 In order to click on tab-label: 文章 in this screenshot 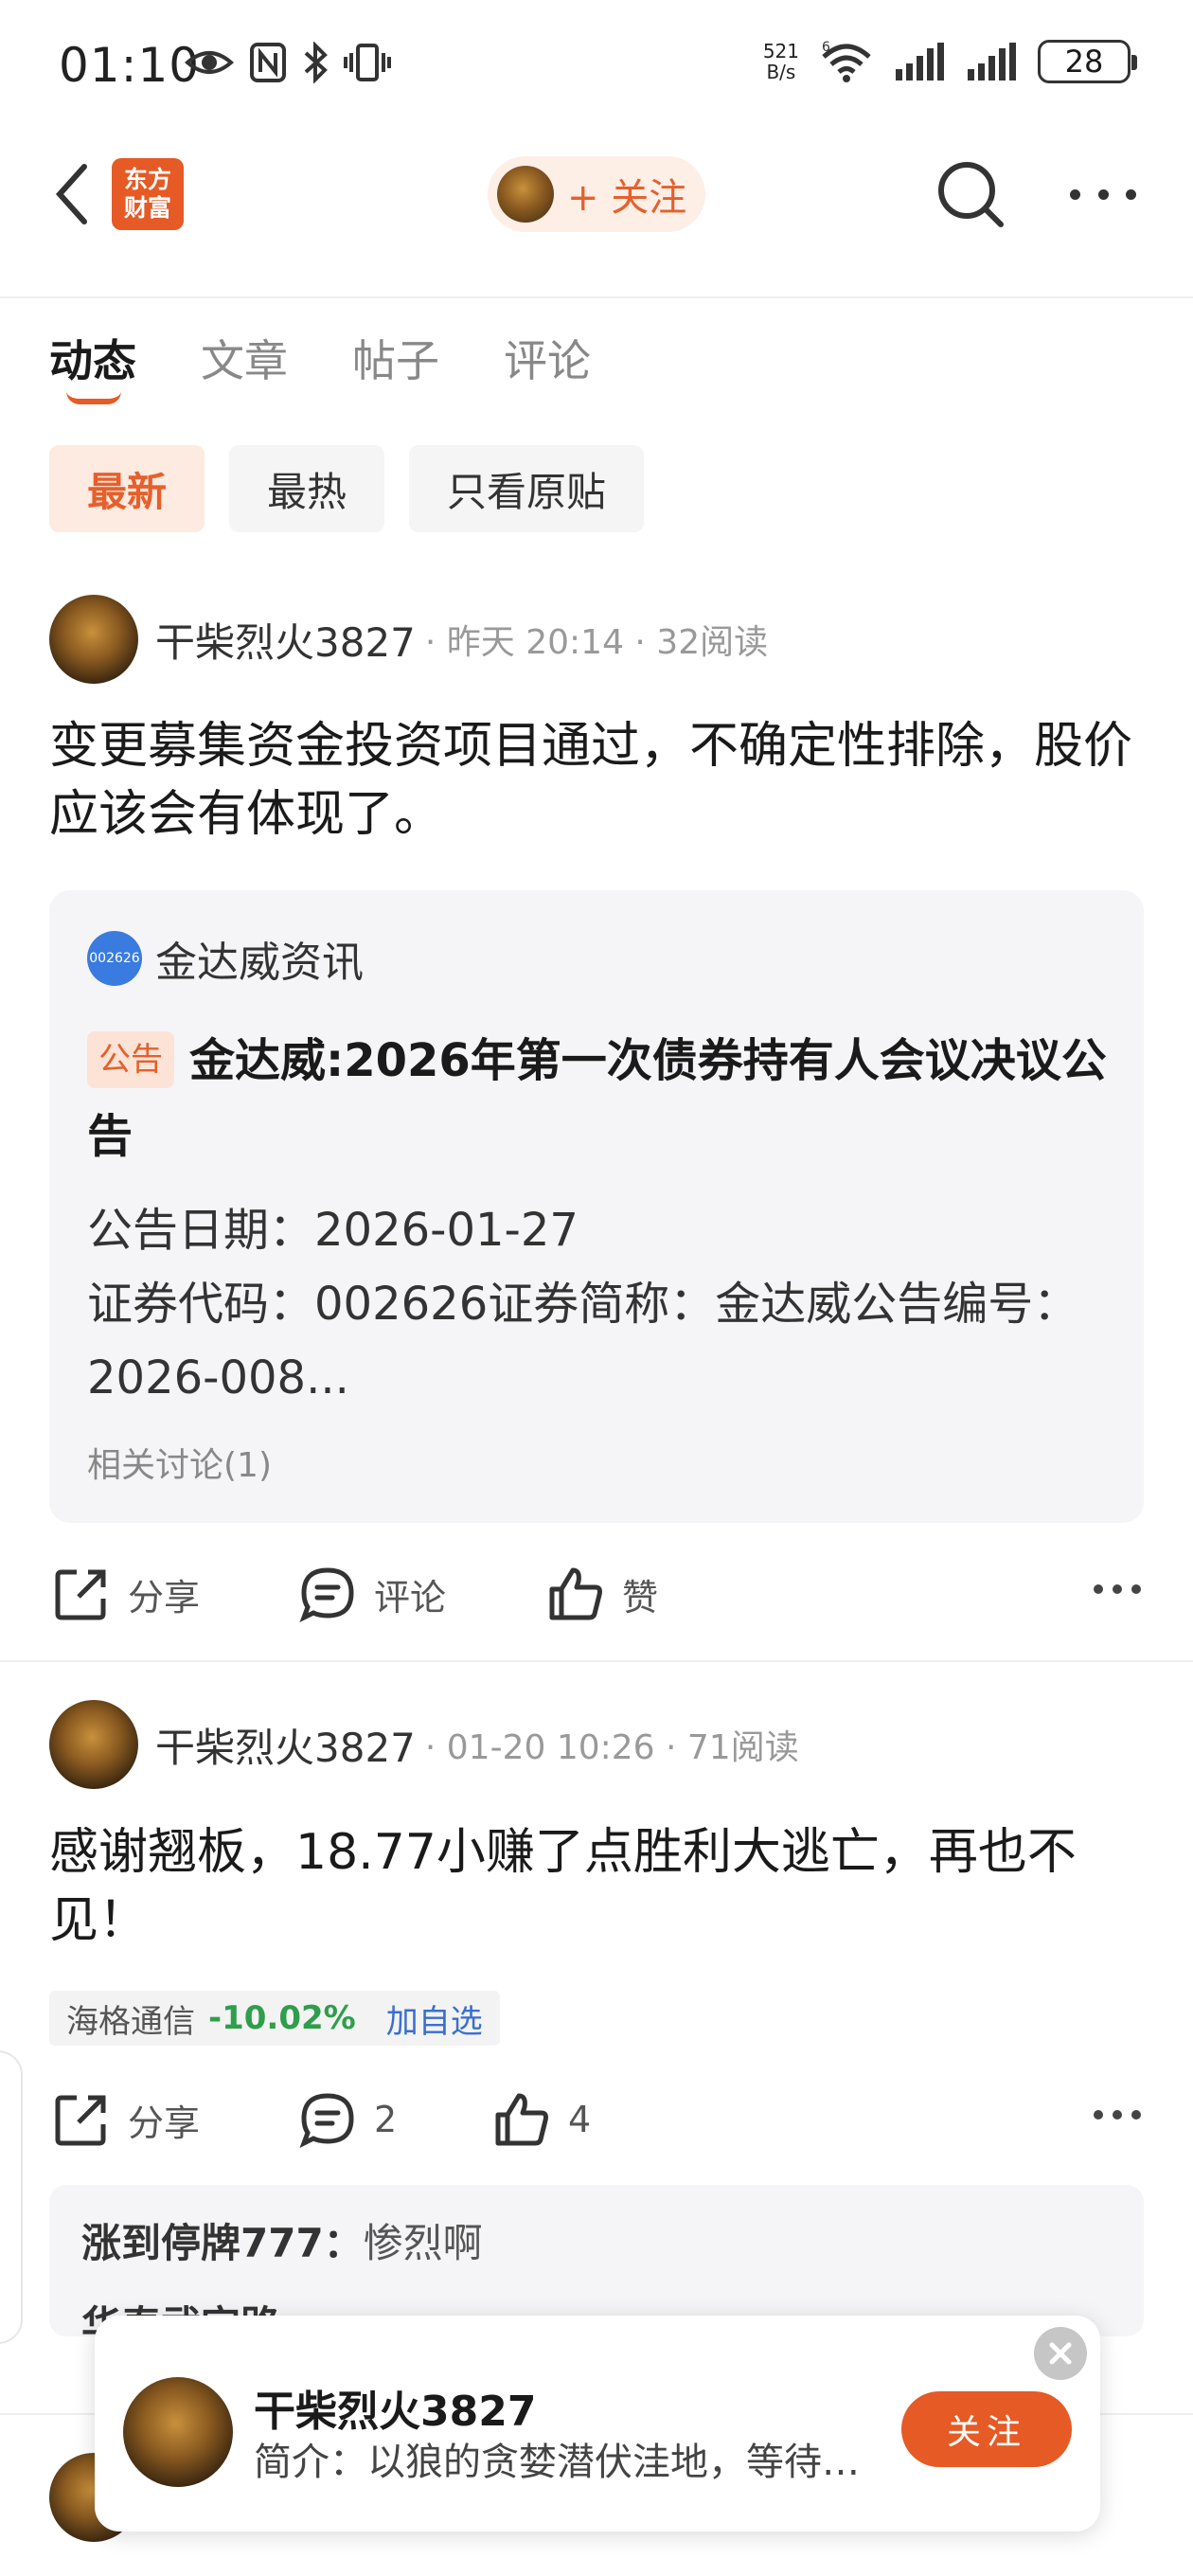, I will do `click(244, 360)`.